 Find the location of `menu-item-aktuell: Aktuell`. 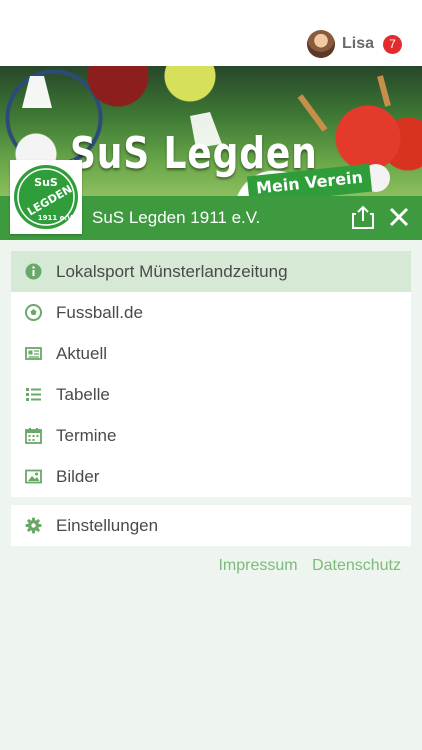

menu-item-aktuell: Aktuell is located at coordinates (211, 353).